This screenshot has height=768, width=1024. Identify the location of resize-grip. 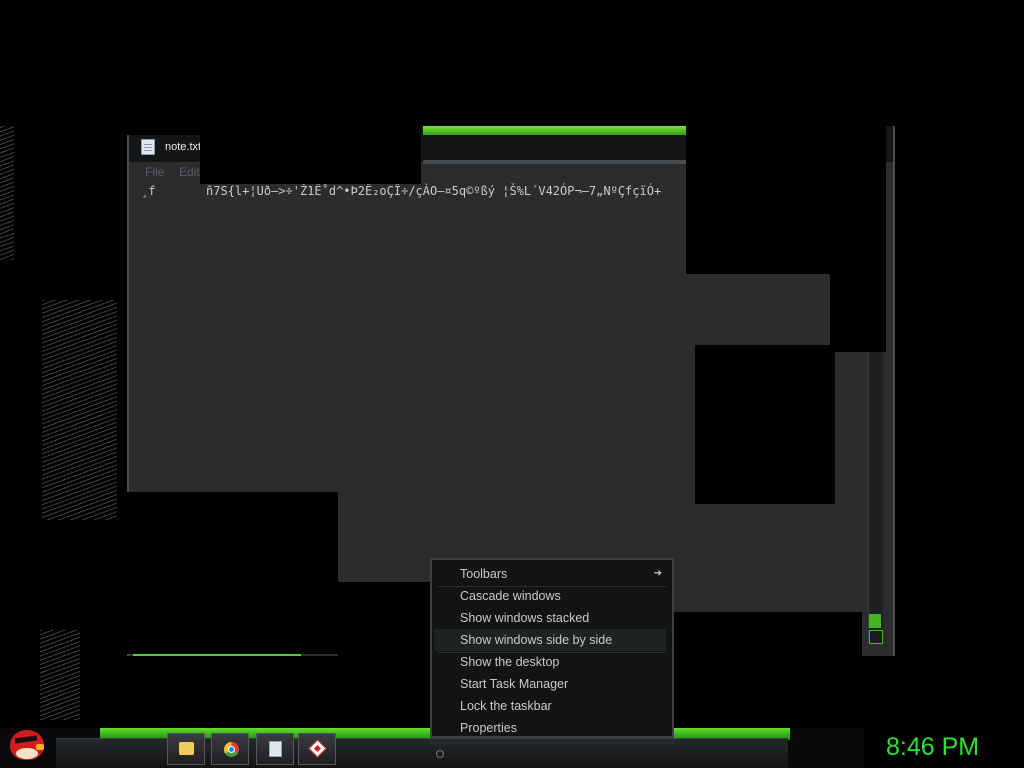
(876, 637).